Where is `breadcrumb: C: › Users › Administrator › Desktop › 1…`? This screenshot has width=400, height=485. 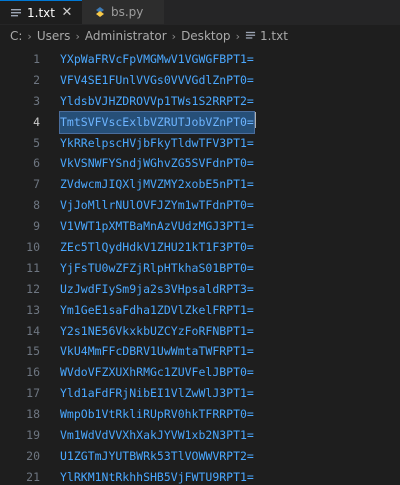
breadcrumb: C: › Users › Administrator › Desktop › 1… is located at coordinates (200, 36).